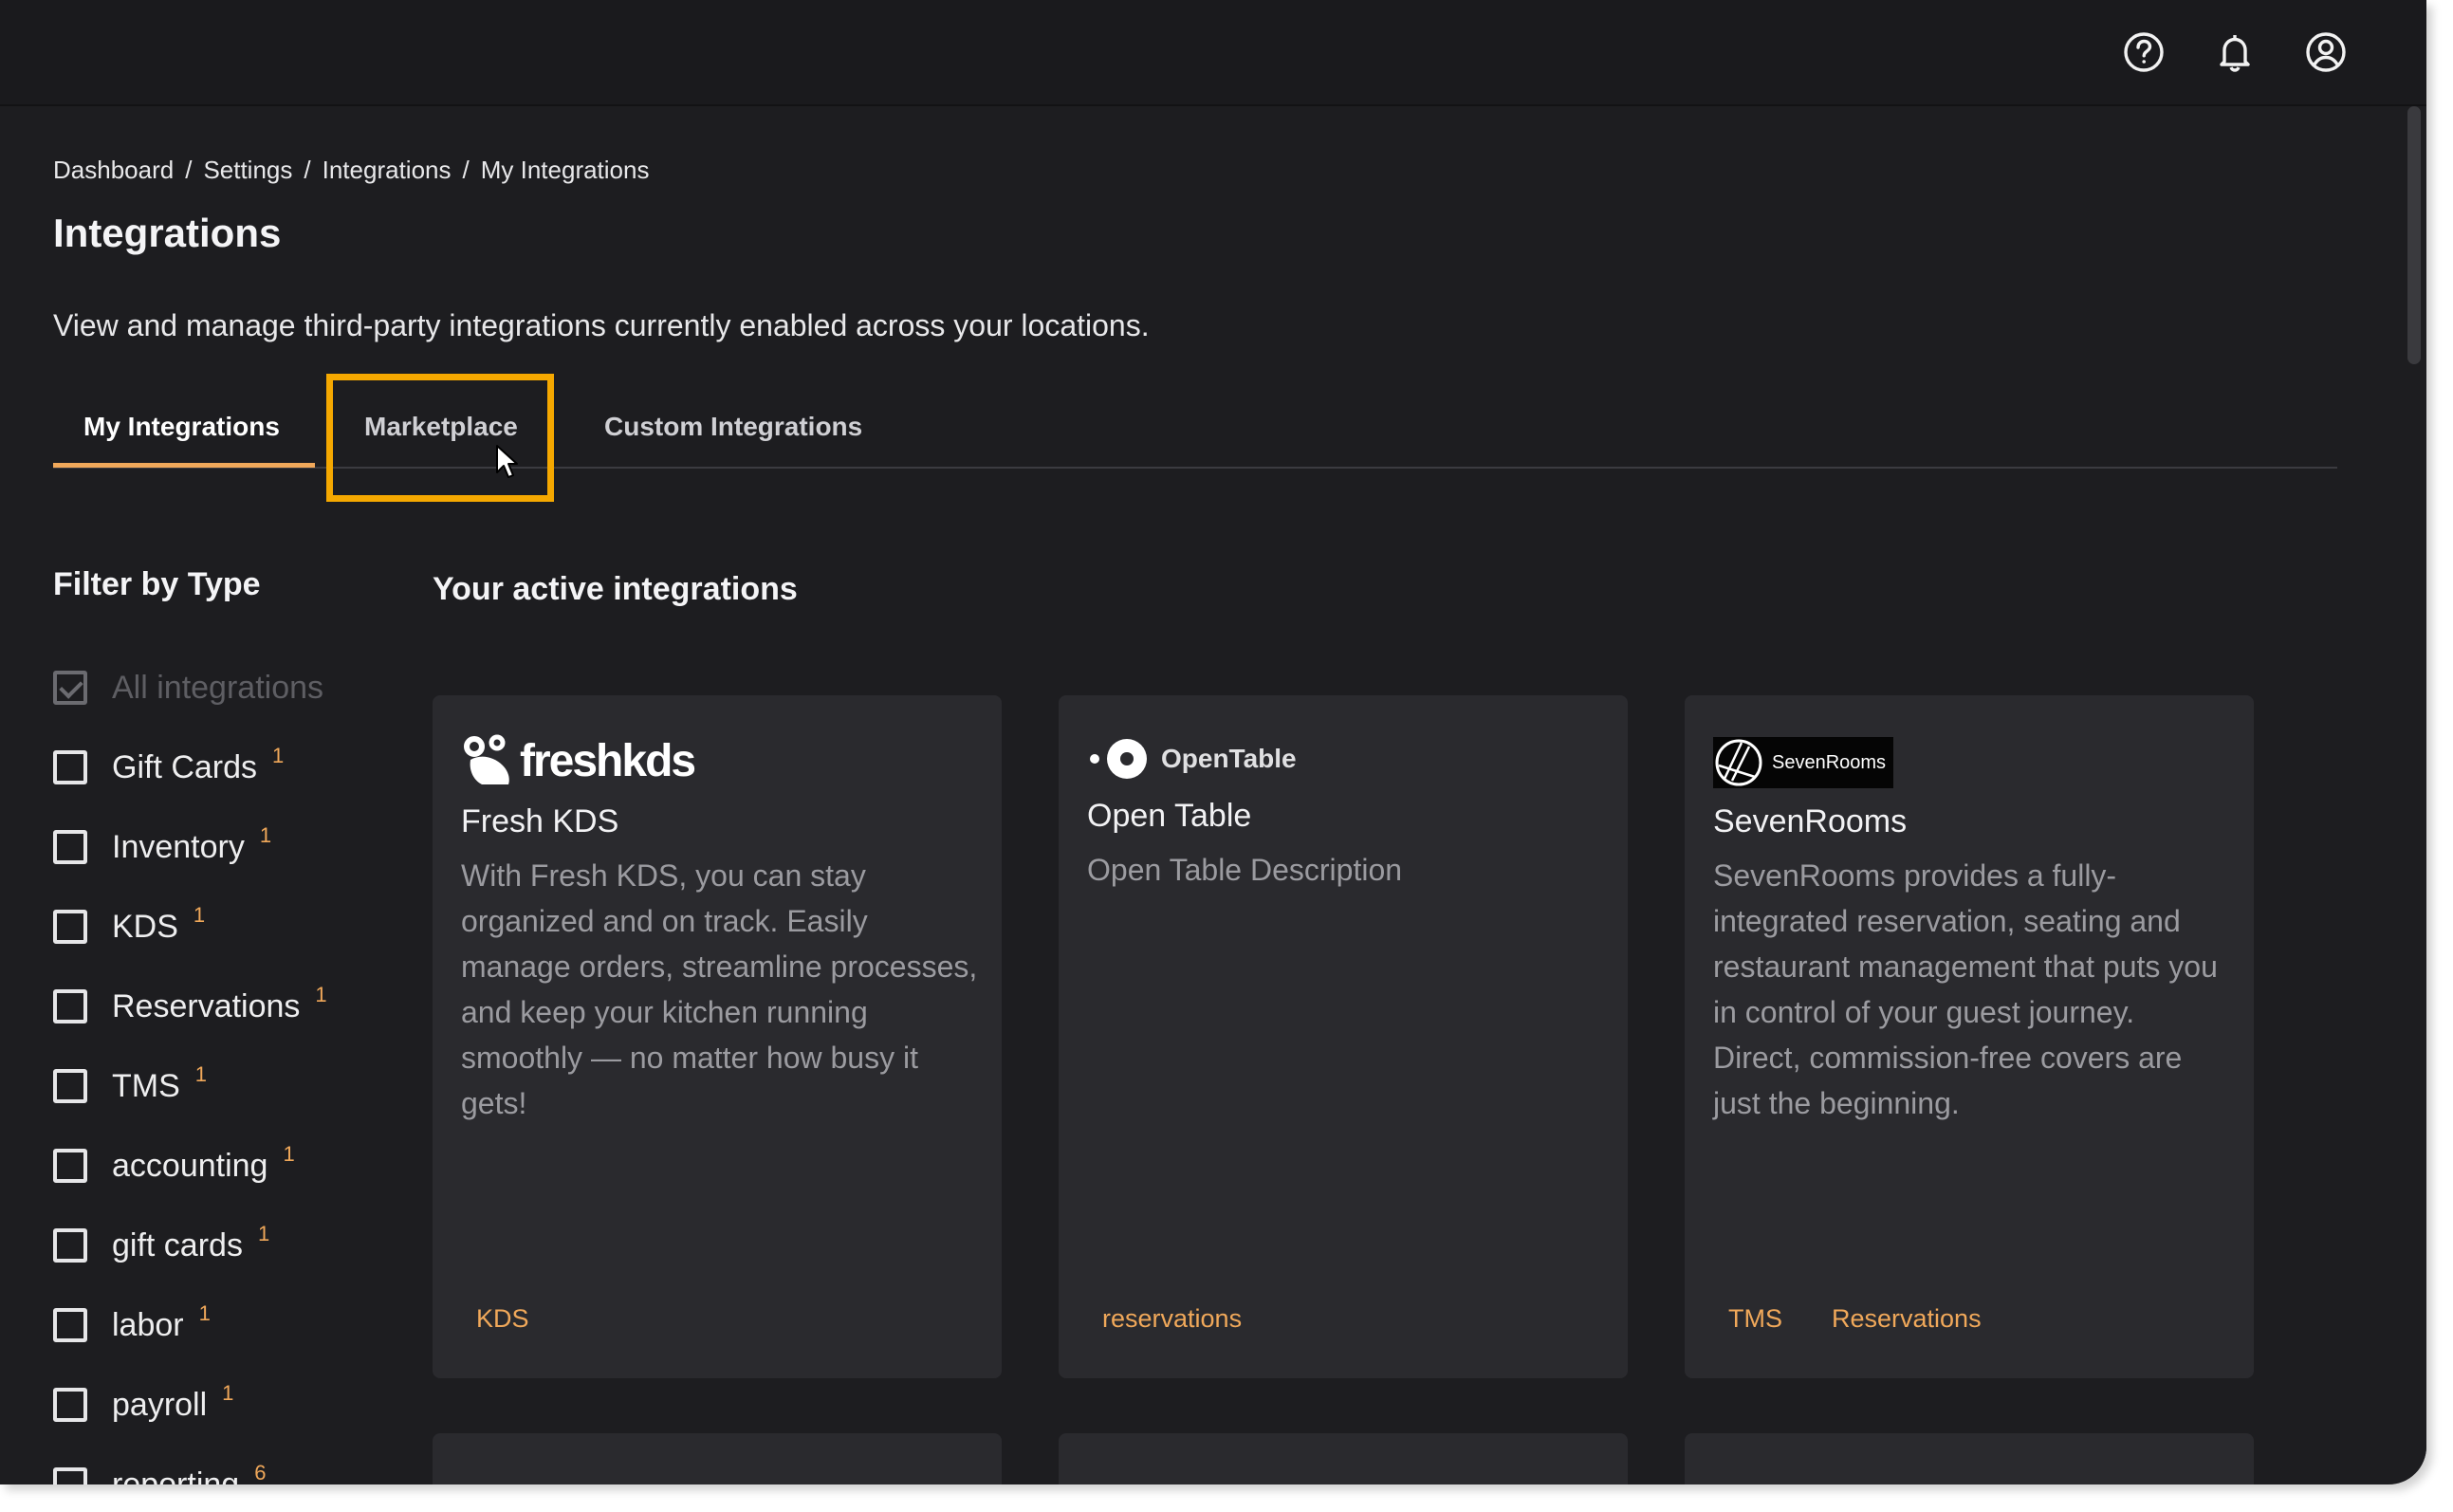  I want to click on filter-item-reservations: Reservations 1, so click(190, 1006).